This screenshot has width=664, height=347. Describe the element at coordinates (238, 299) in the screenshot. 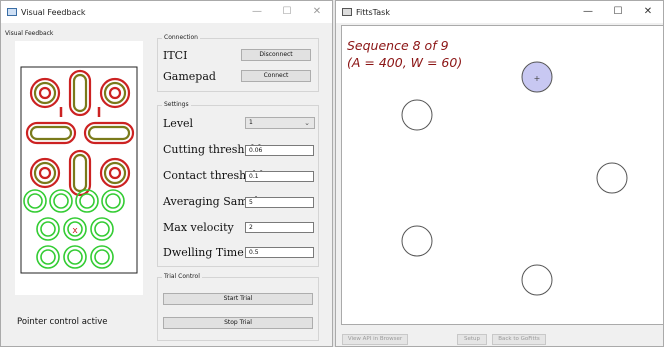

I see `start-trial-button: Start Trial` at that location.